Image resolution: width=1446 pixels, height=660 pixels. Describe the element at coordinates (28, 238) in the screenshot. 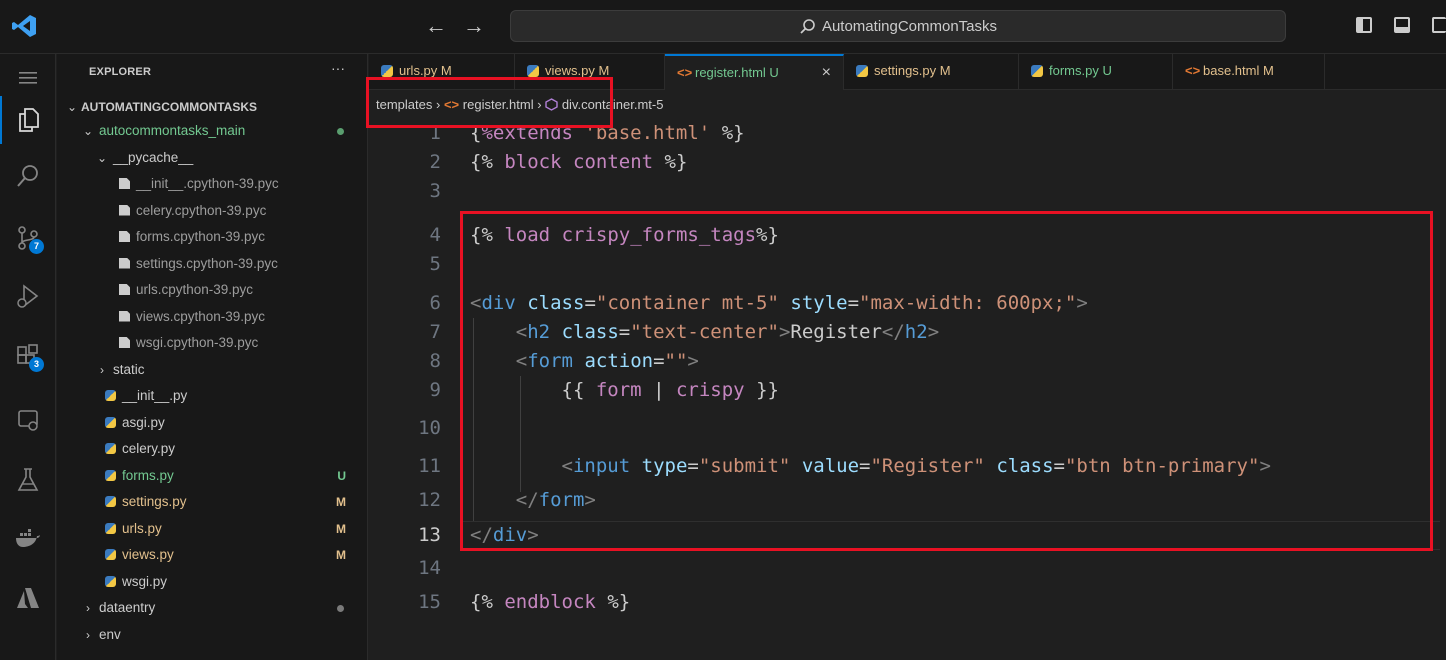

I see `source-control-icon: 7` at that location.